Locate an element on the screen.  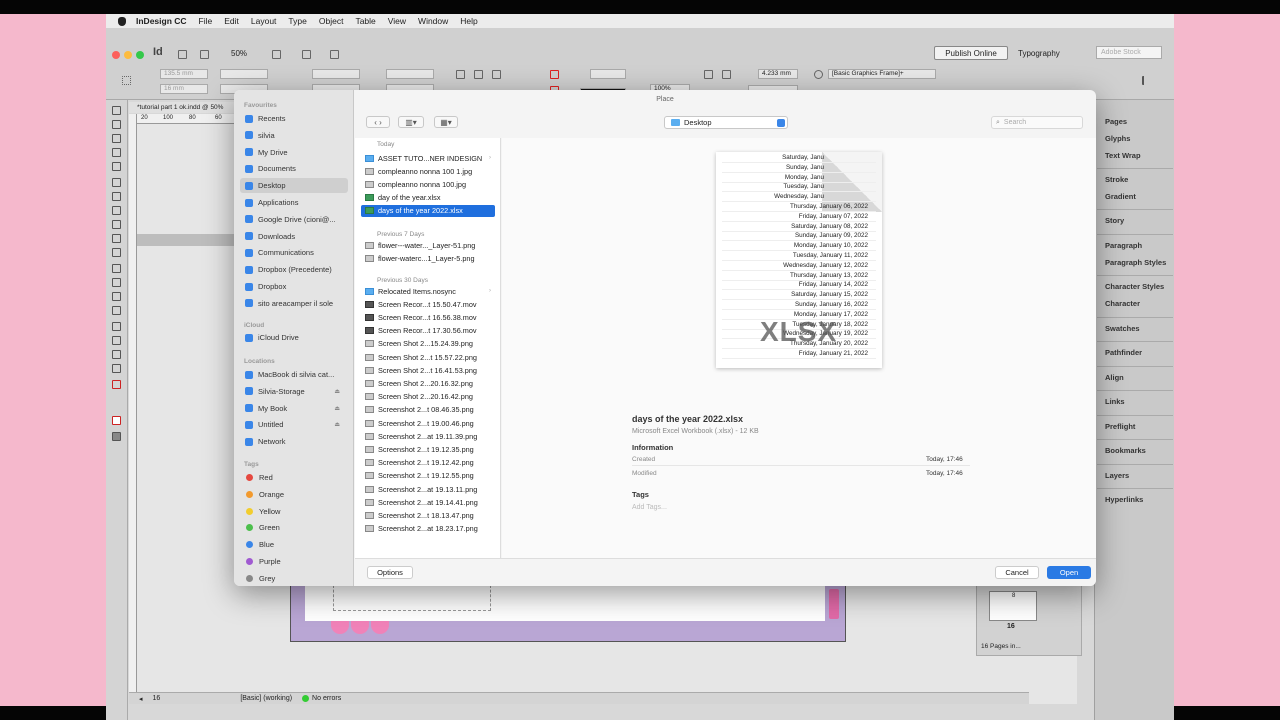
menu-file: File is located at coordinates (206, 21).